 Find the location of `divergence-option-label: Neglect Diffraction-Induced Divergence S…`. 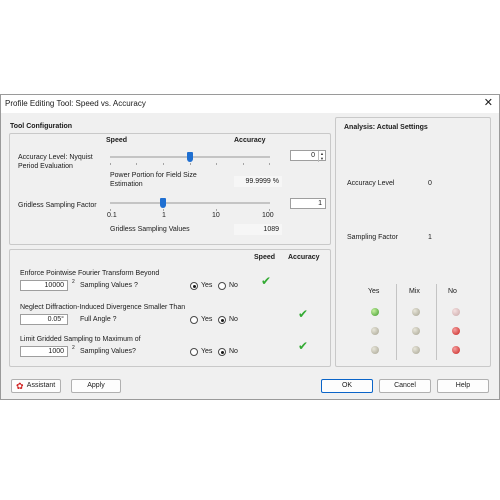

divergence-option-label: Neglect Diffraction-Induced Divergence S… is located at coordinates (103, 307).